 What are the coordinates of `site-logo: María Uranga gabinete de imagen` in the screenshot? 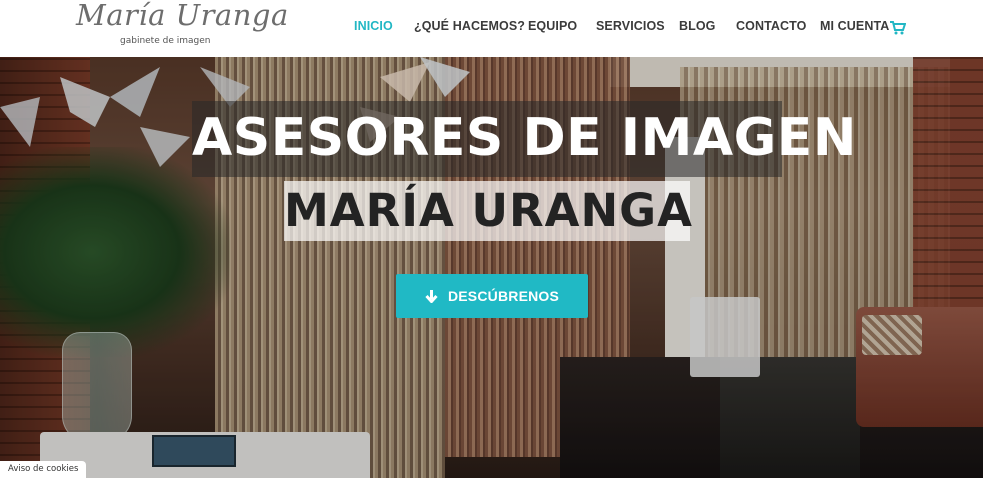 It's located at (182, 27).